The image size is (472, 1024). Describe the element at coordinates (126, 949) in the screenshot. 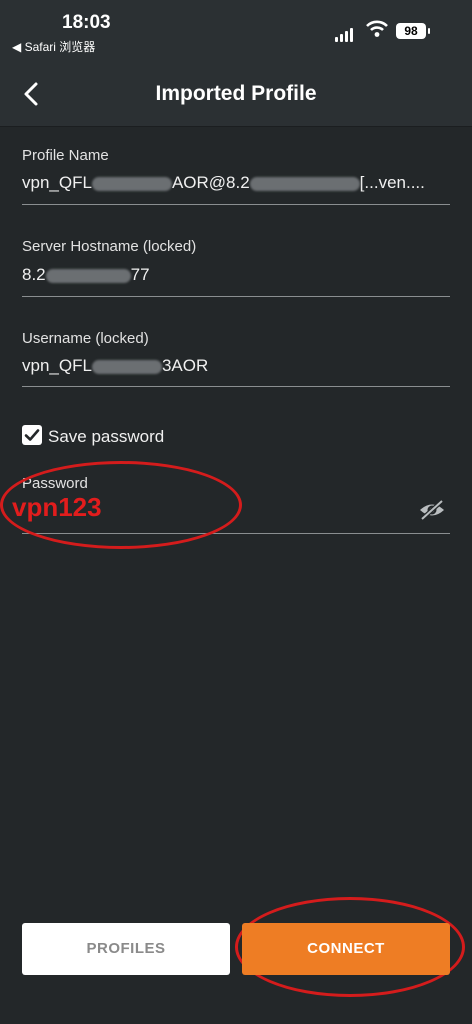

I see `profiles-button: PROFILES` at that location.